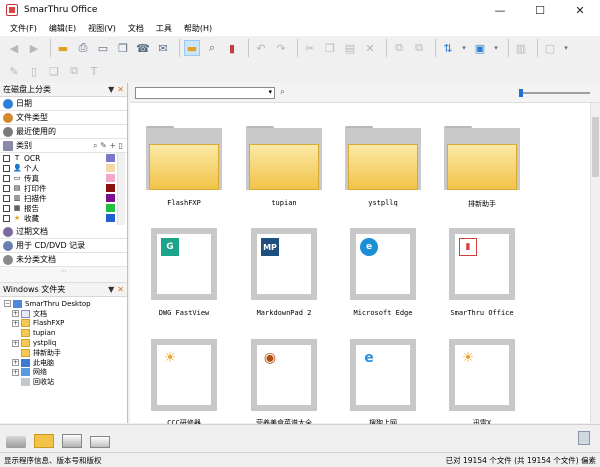  Describe the element at coordinates (540, 10) in the screenshot. I see `maximize-button: ☐` at that location.